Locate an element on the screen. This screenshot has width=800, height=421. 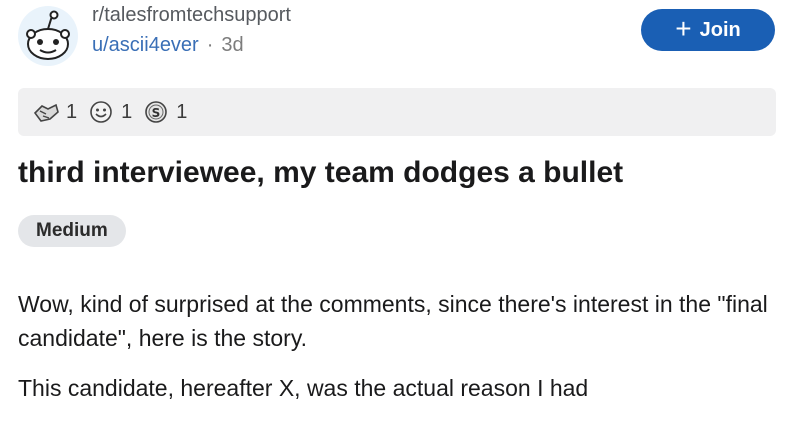
svg-text: S is located at coordinates (156, 113).